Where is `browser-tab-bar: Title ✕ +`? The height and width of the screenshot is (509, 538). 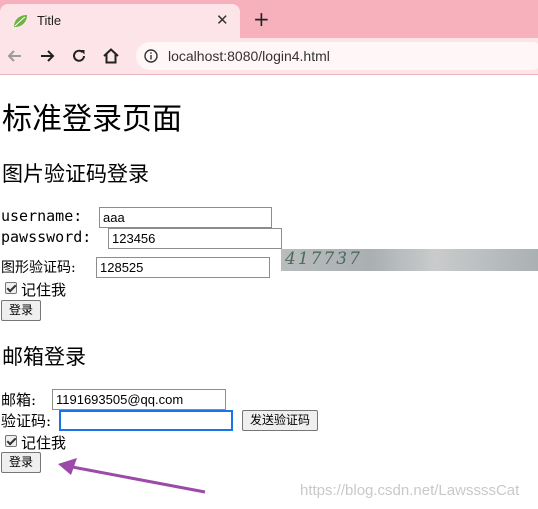
browser-tab-bar: Title ✕ + is located at coordinates (269, 19).